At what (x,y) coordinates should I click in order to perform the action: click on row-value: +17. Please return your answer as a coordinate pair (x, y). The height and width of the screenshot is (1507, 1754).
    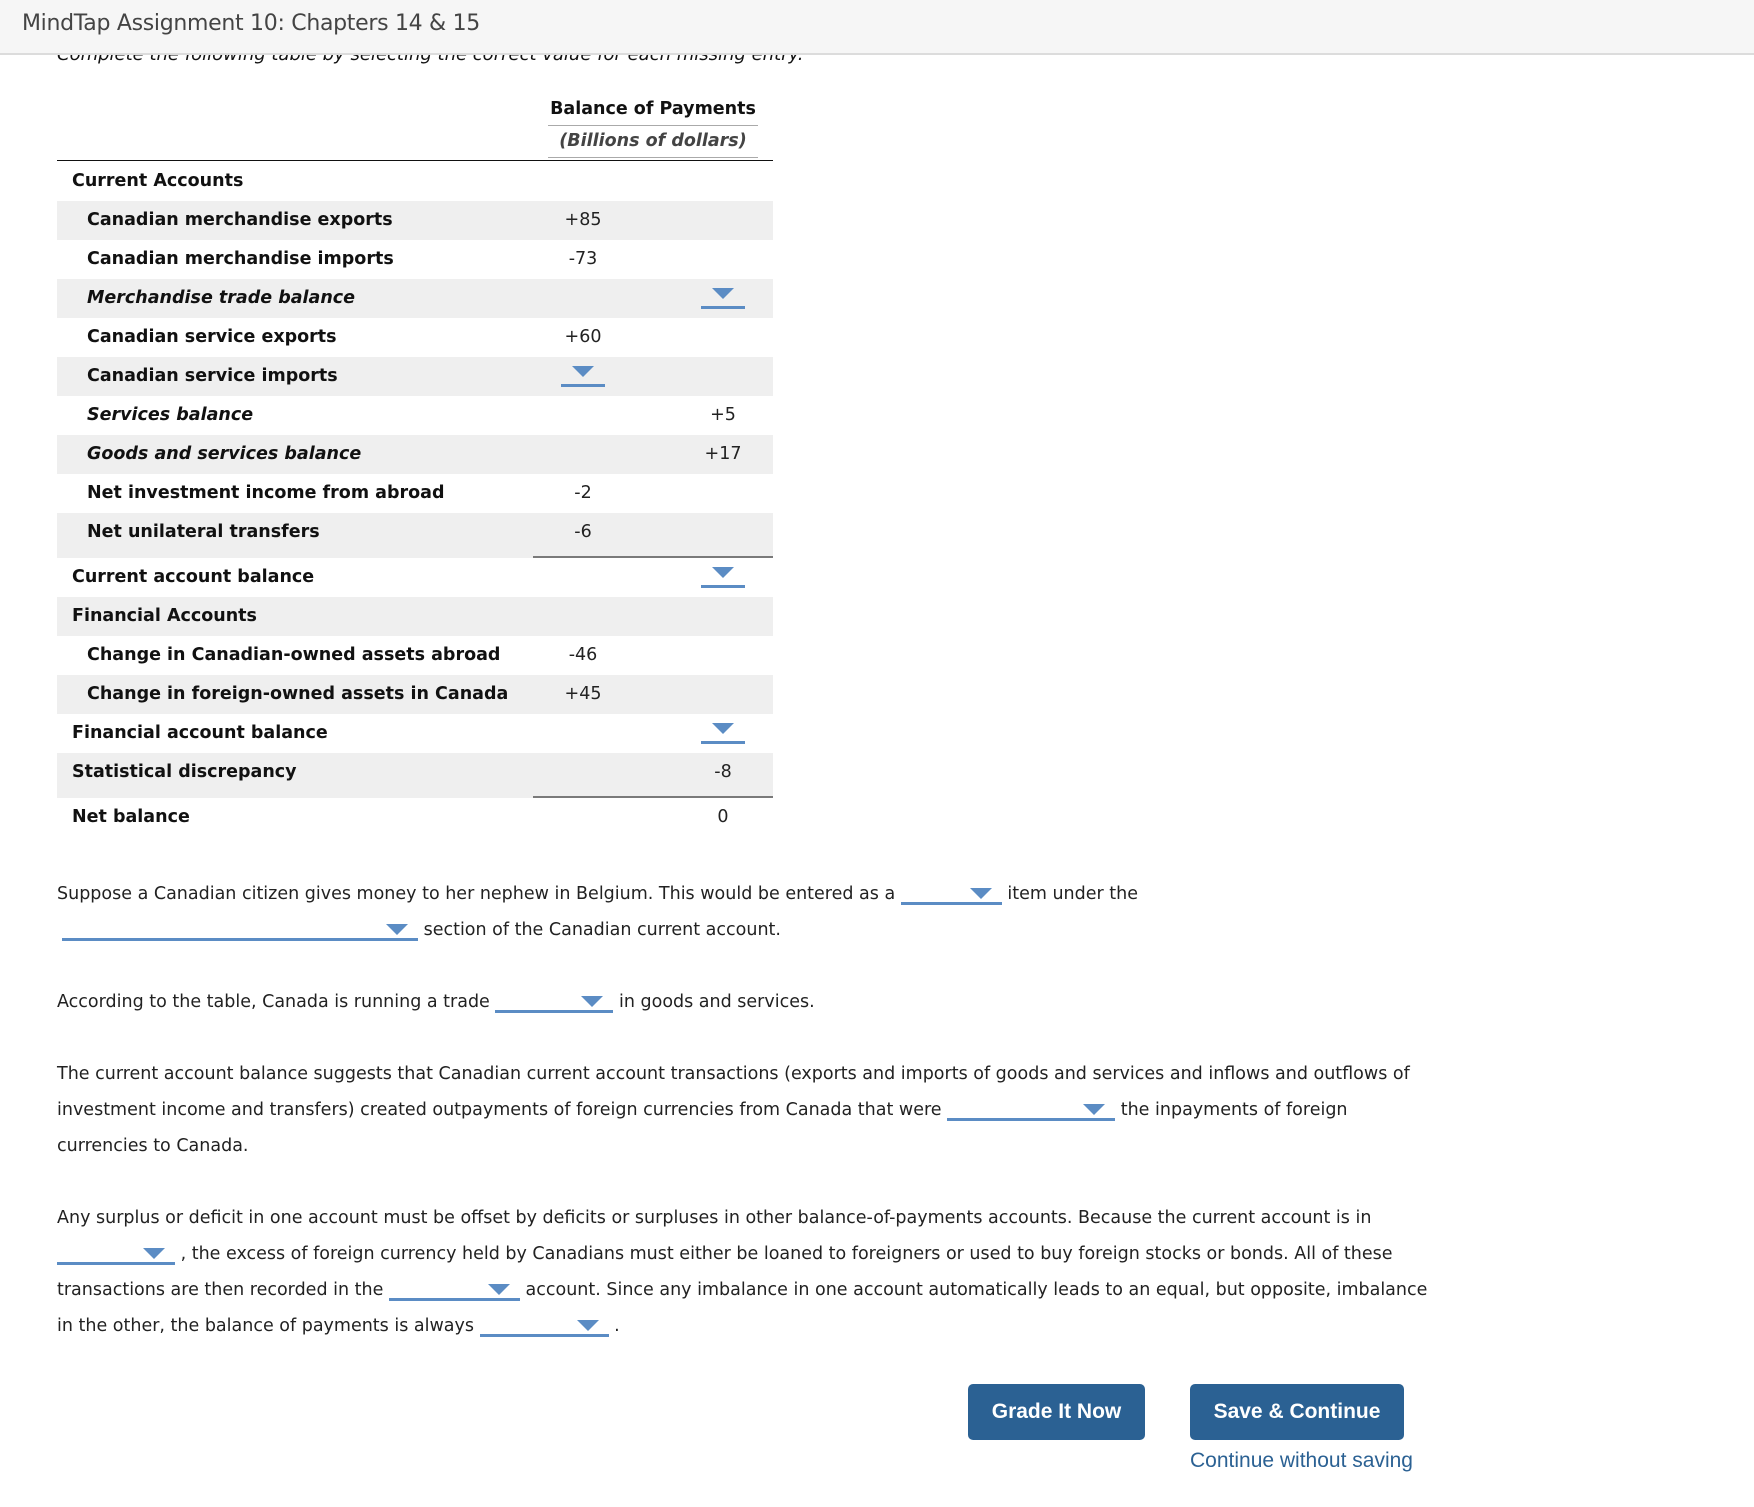
    Looking at the image, I should click on (723, 454).